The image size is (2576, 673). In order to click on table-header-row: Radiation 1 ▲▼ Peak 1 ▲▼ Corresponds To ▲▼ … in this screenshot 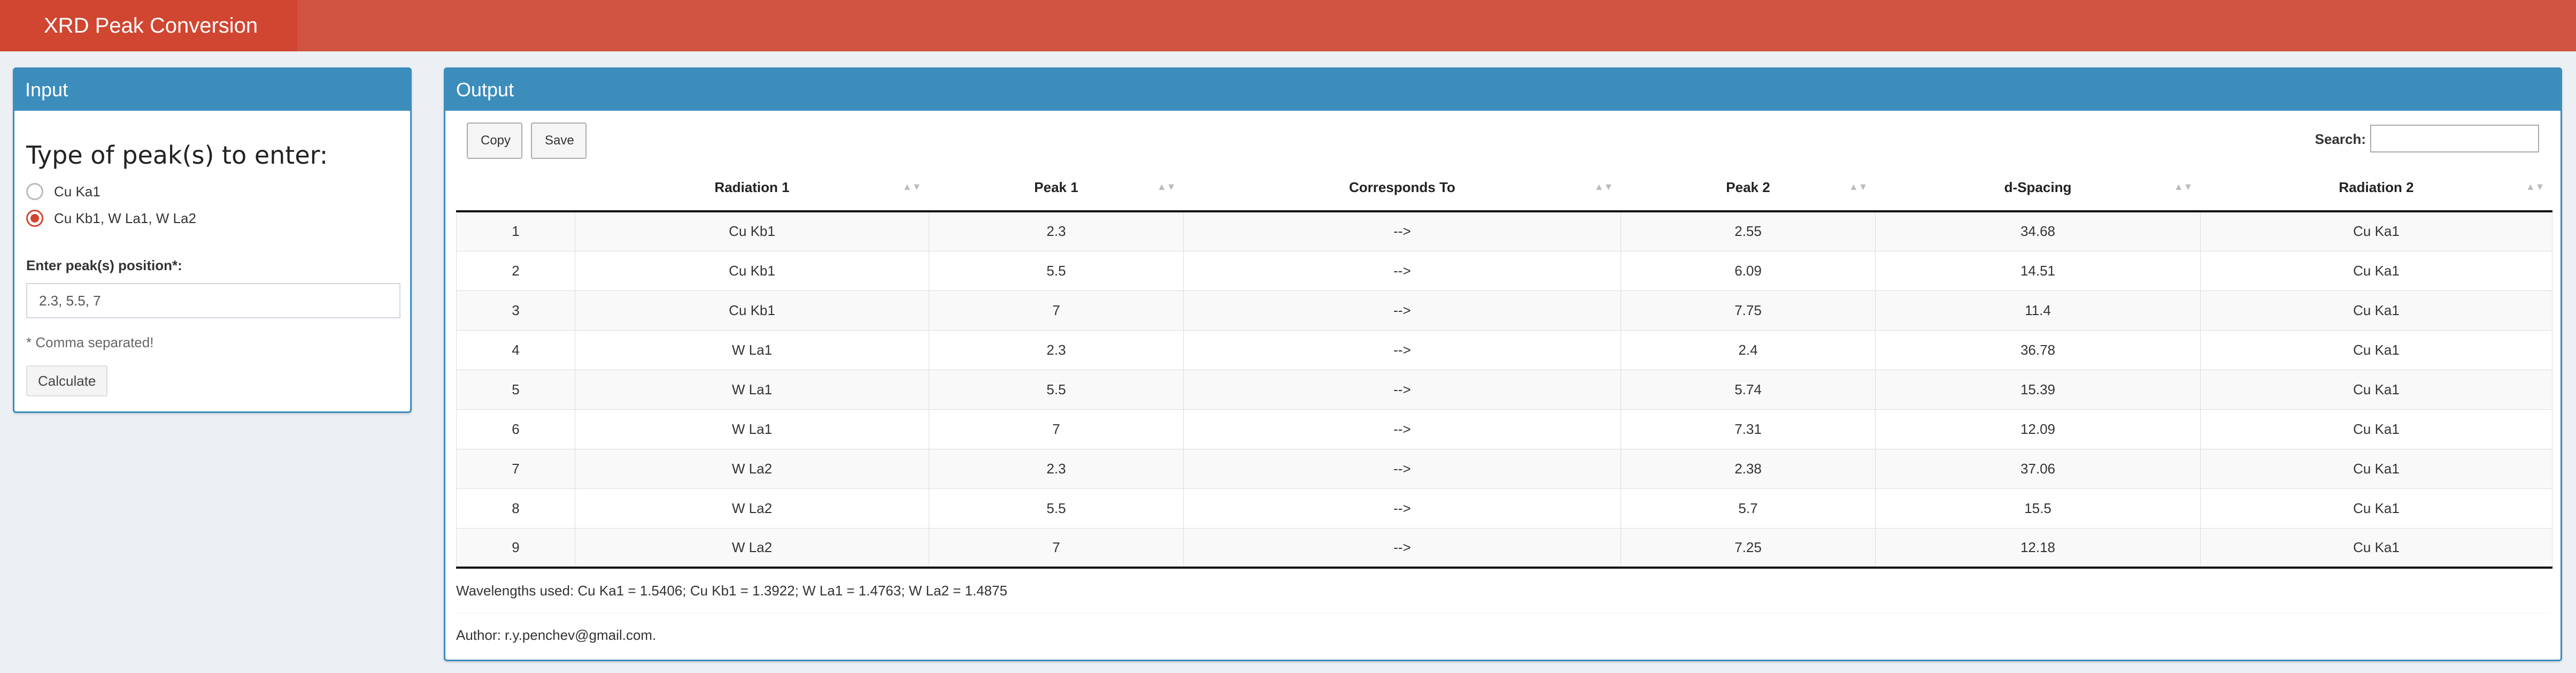, I will do `click(1504, 188)`.